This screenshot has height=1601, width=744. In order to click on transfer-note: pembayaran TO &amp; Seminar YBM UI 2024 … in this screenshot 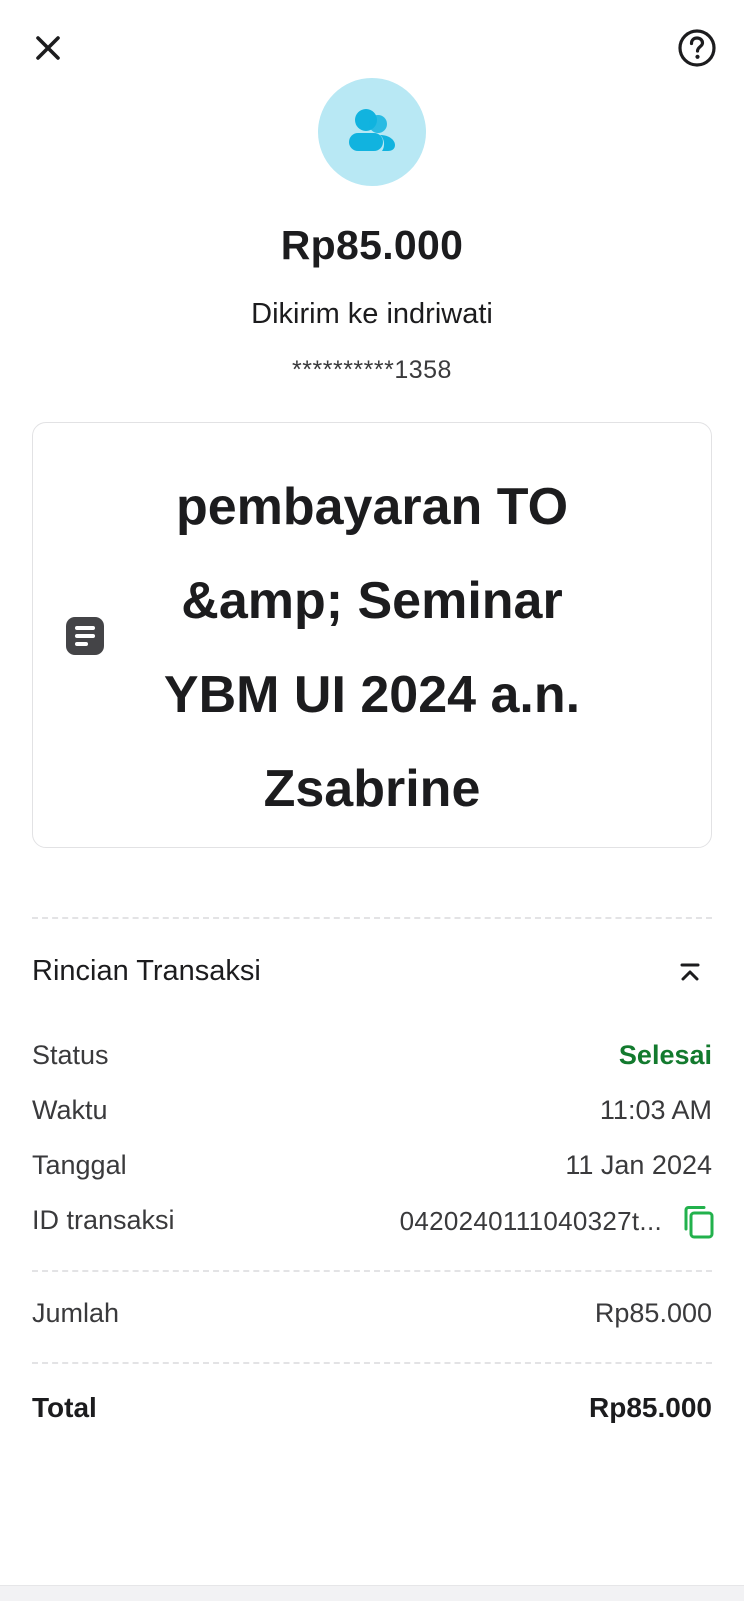, I will do `click(372, 648)`.